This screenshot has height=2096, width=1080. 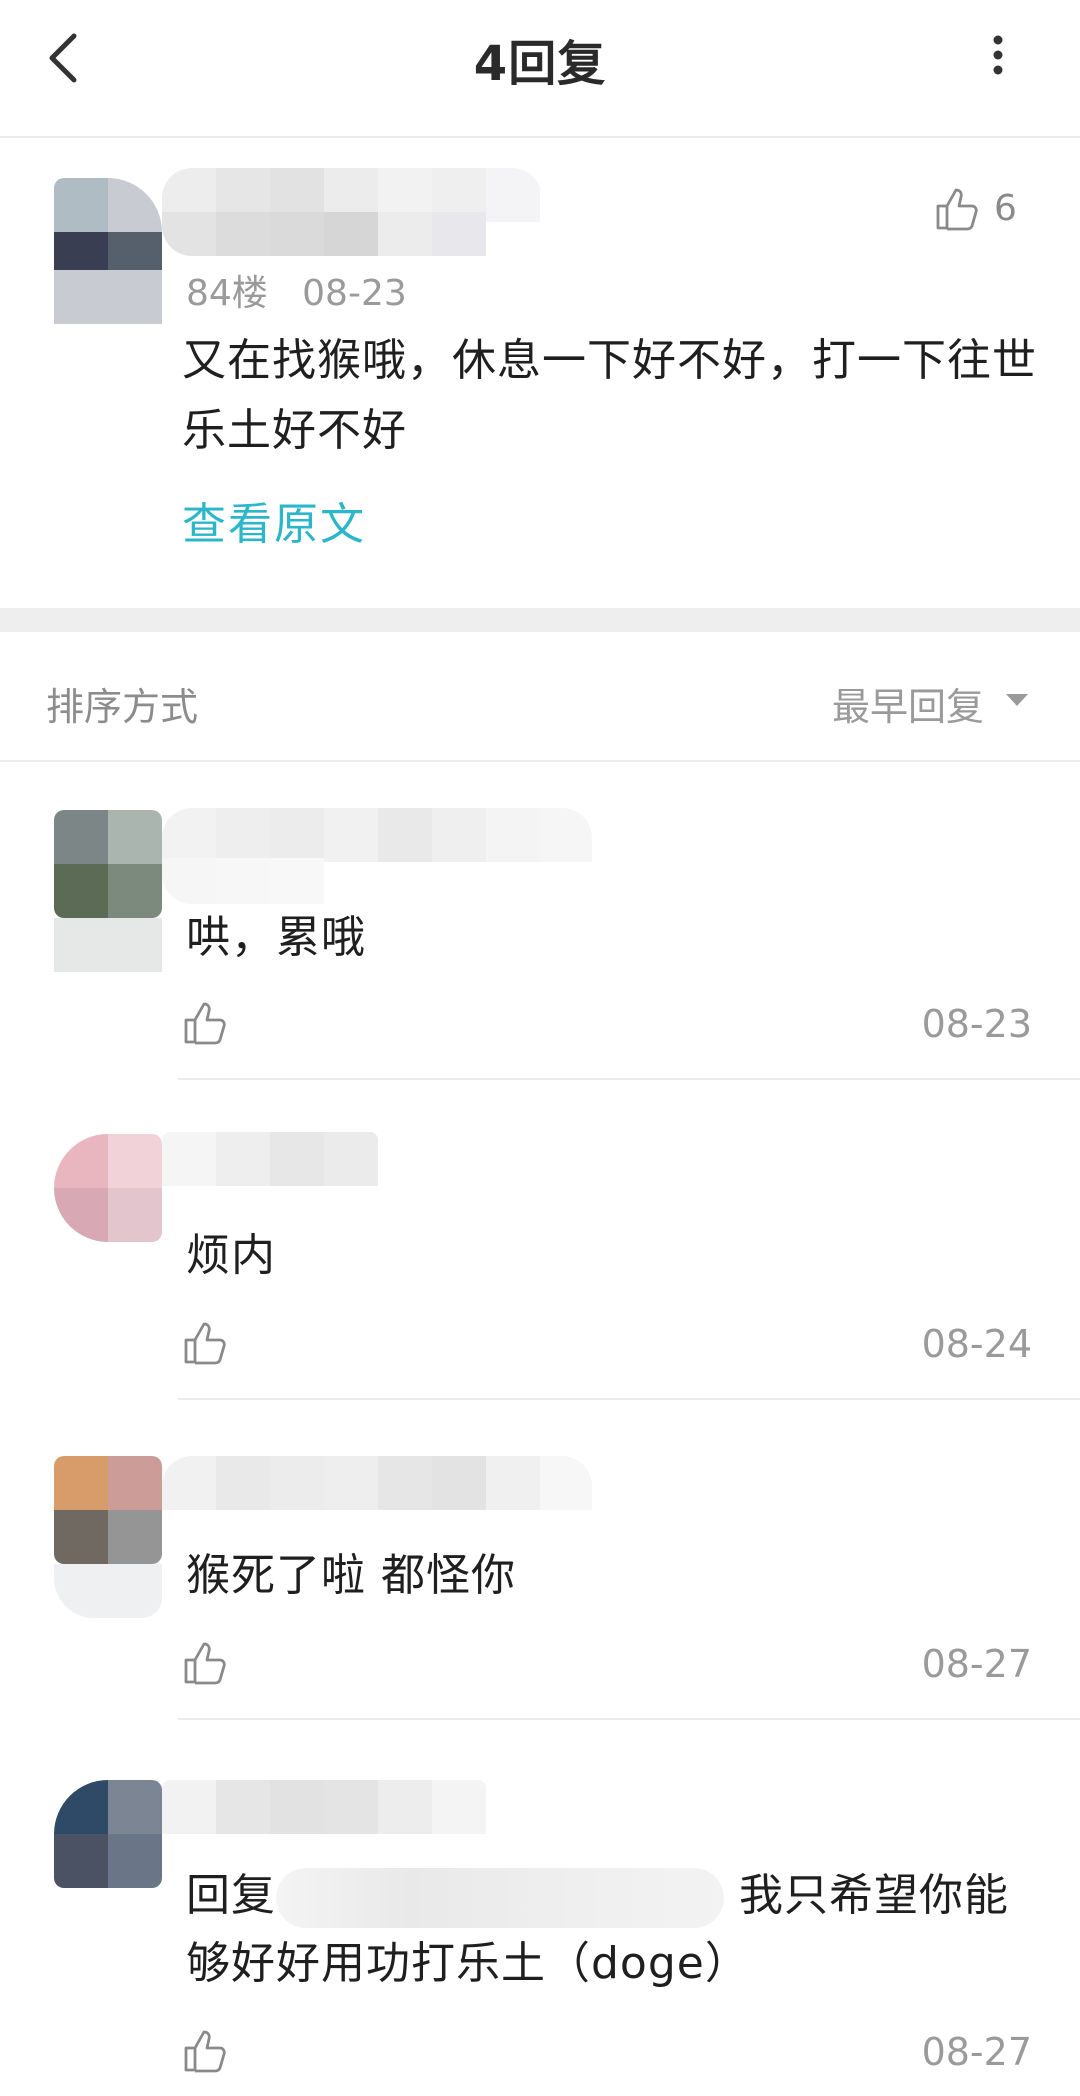 I want to click on top-bar: 4回复, so click(x=540, y=69).